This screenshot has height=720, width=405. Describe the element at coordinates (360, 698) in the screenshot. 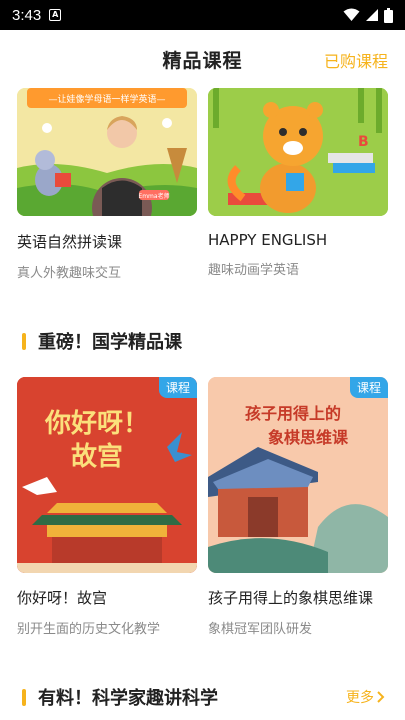

I see `more-label: 更多` at that location.